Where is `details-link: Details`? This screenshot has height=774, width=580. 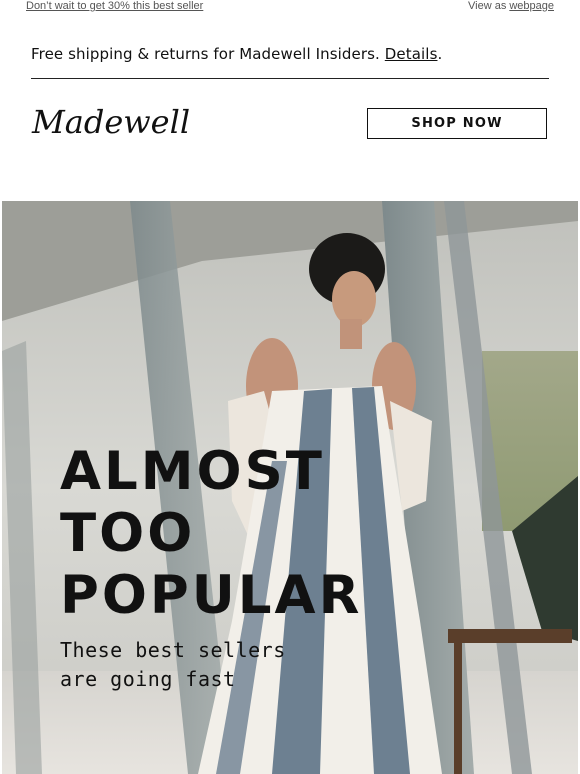
details-link: Details is located at coordinates (411, 54).